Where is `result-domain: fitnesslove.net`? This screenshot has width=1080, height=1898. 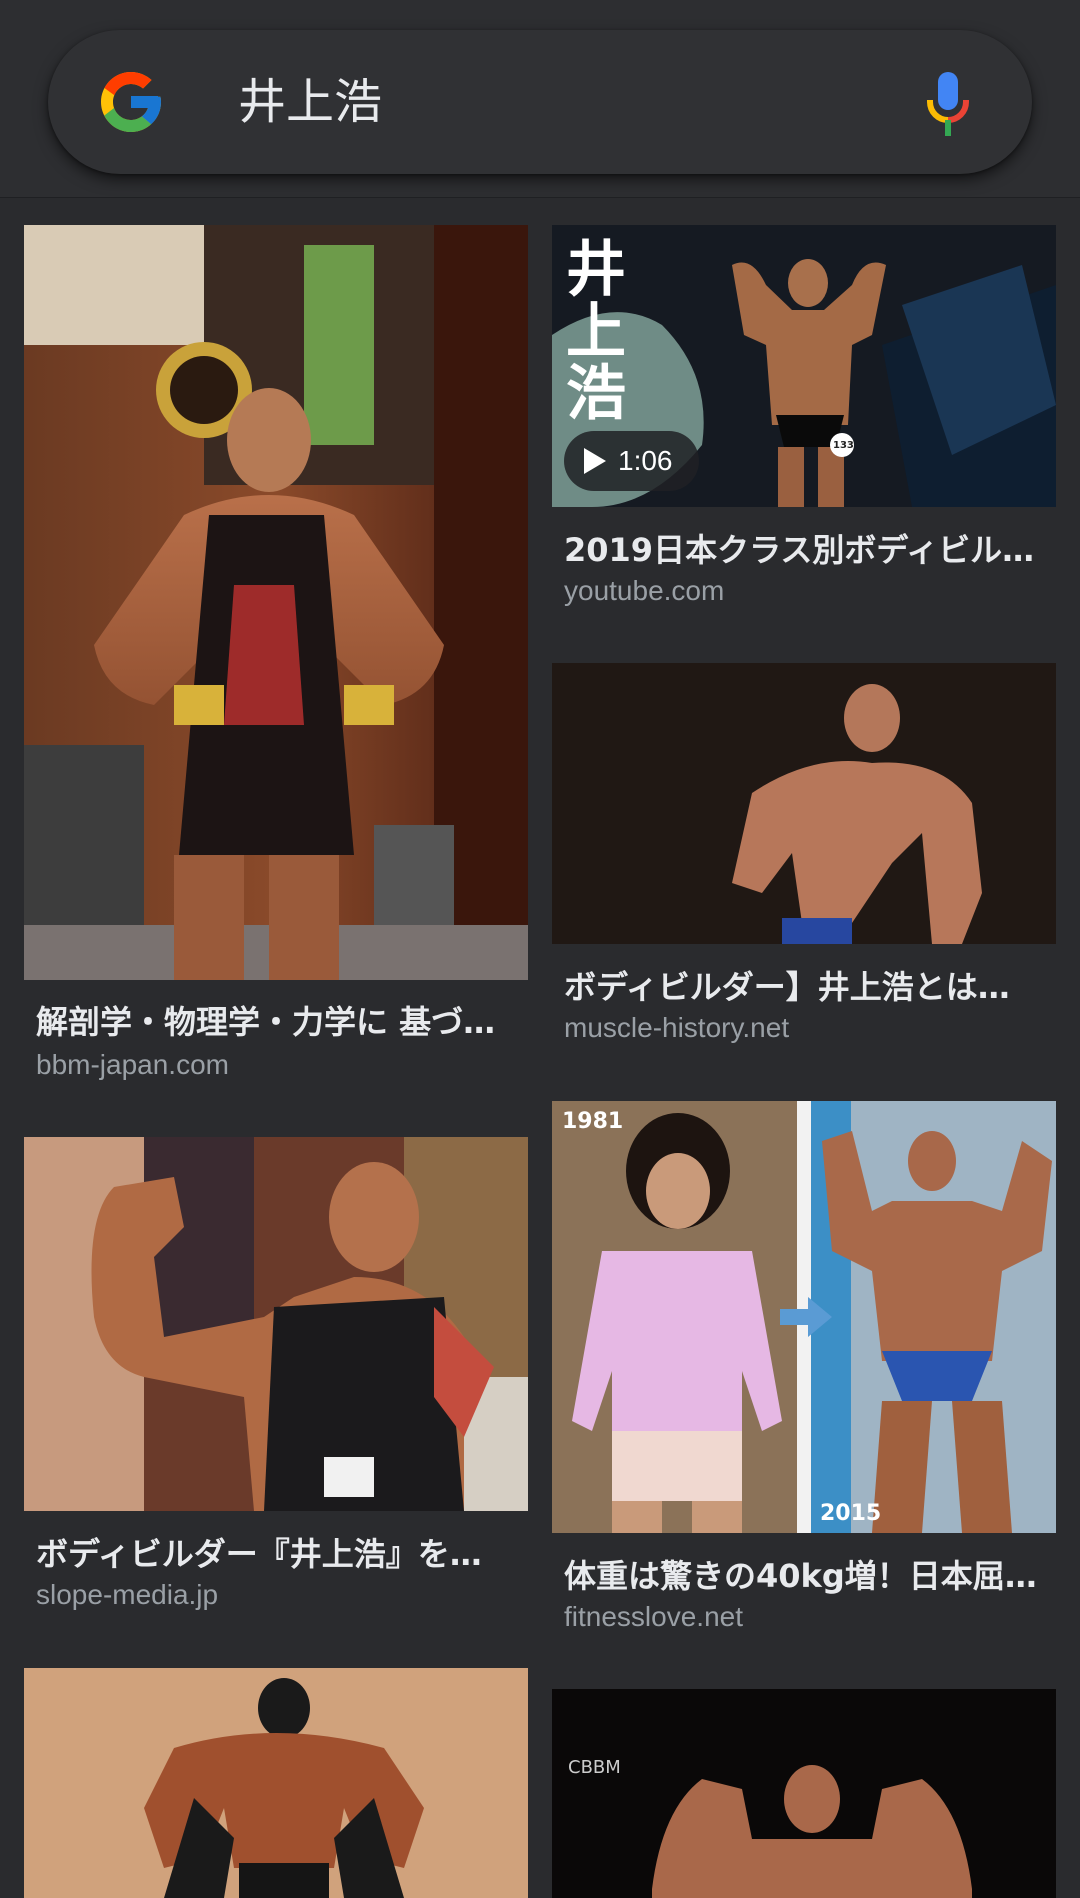
result-domain: fitnesslove.net is located at coordinates (653, 1617).